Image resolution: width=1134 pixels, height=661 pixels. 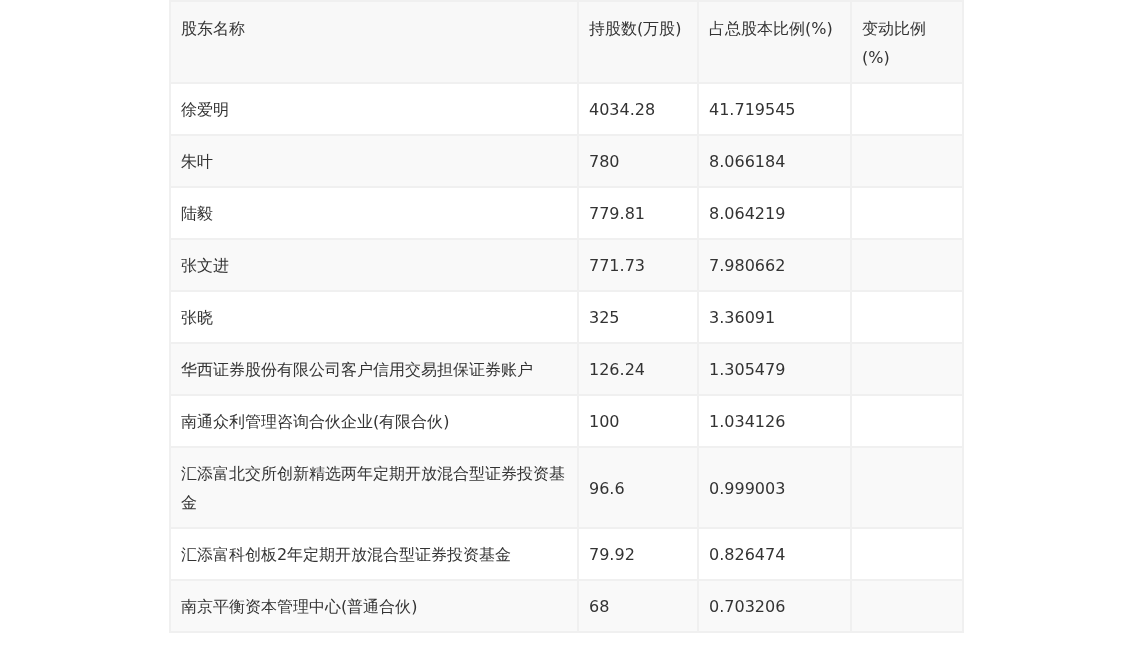 What do you see at coordinates (774, 606) in the screenshot?
I see `table-cell: 0.703206` at bounding box center [774, 606].